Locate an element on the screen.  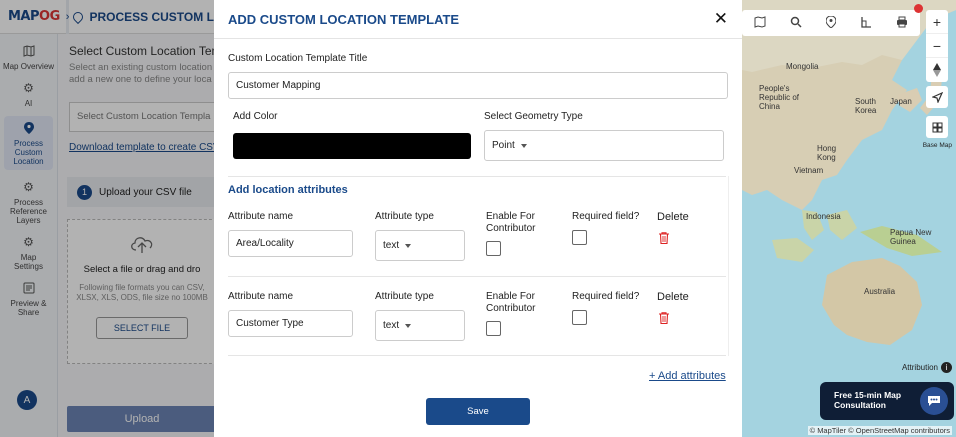
attribution-label: Attribution is located at coordinates (919, 367).